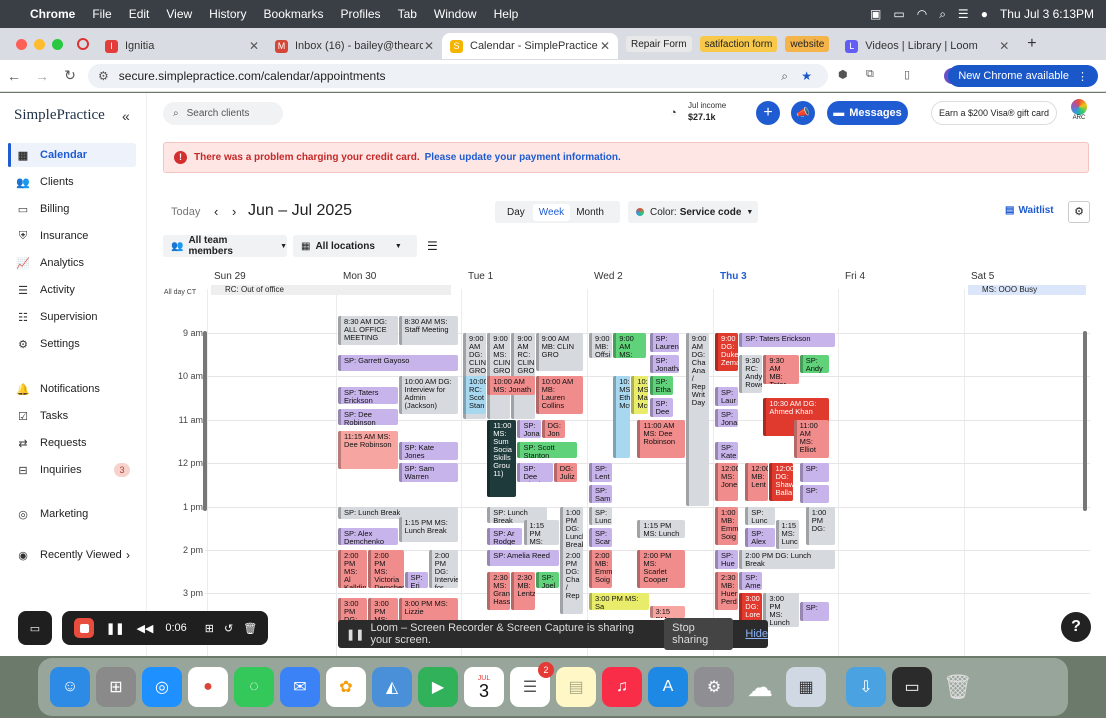 This screenshot has width=1106, height=718. I want to click on calendar-settings-icon: ⚙, so click(1079, 212).